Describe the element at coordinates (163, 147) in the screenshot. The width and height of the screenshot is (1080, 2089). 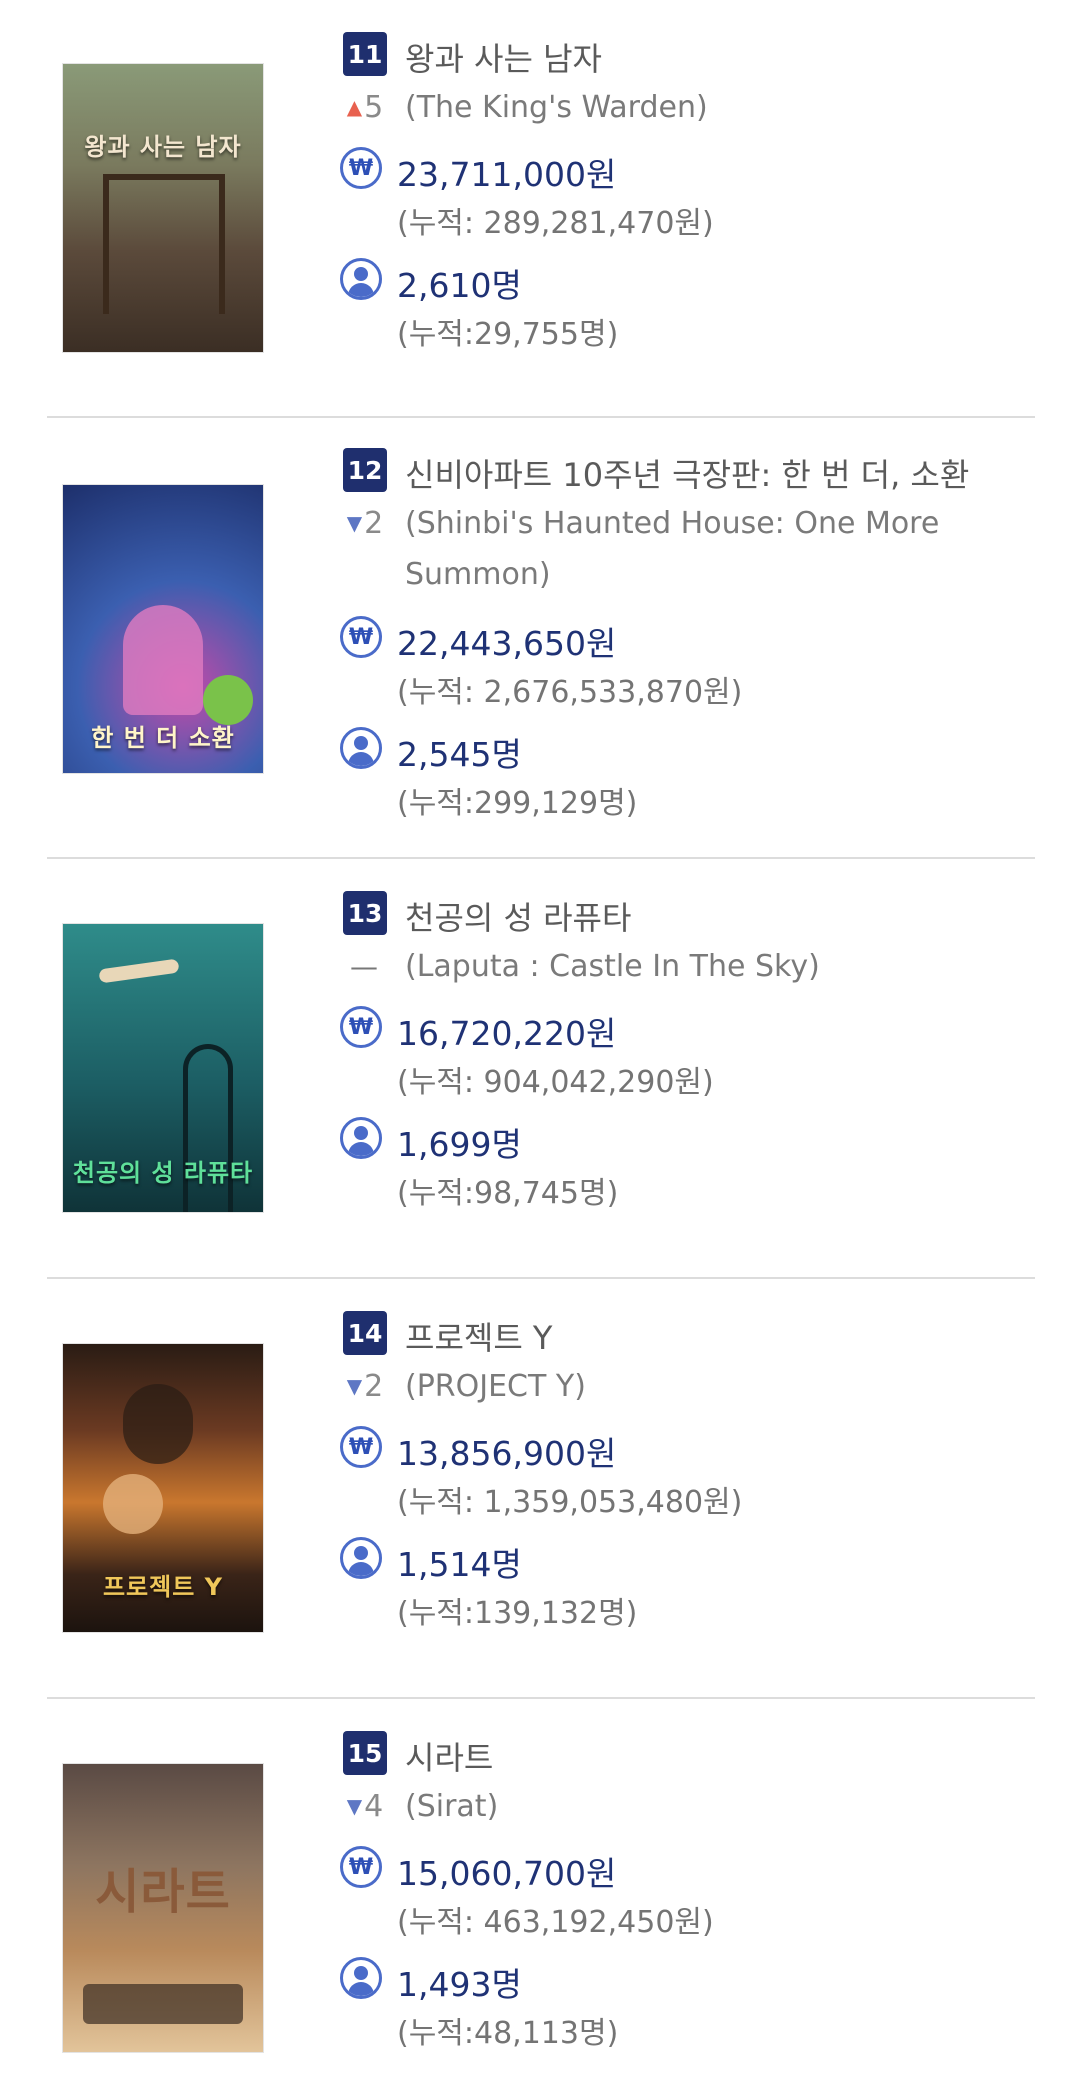
I see `poster-title-text: 왕과 사는 남자` at that location.